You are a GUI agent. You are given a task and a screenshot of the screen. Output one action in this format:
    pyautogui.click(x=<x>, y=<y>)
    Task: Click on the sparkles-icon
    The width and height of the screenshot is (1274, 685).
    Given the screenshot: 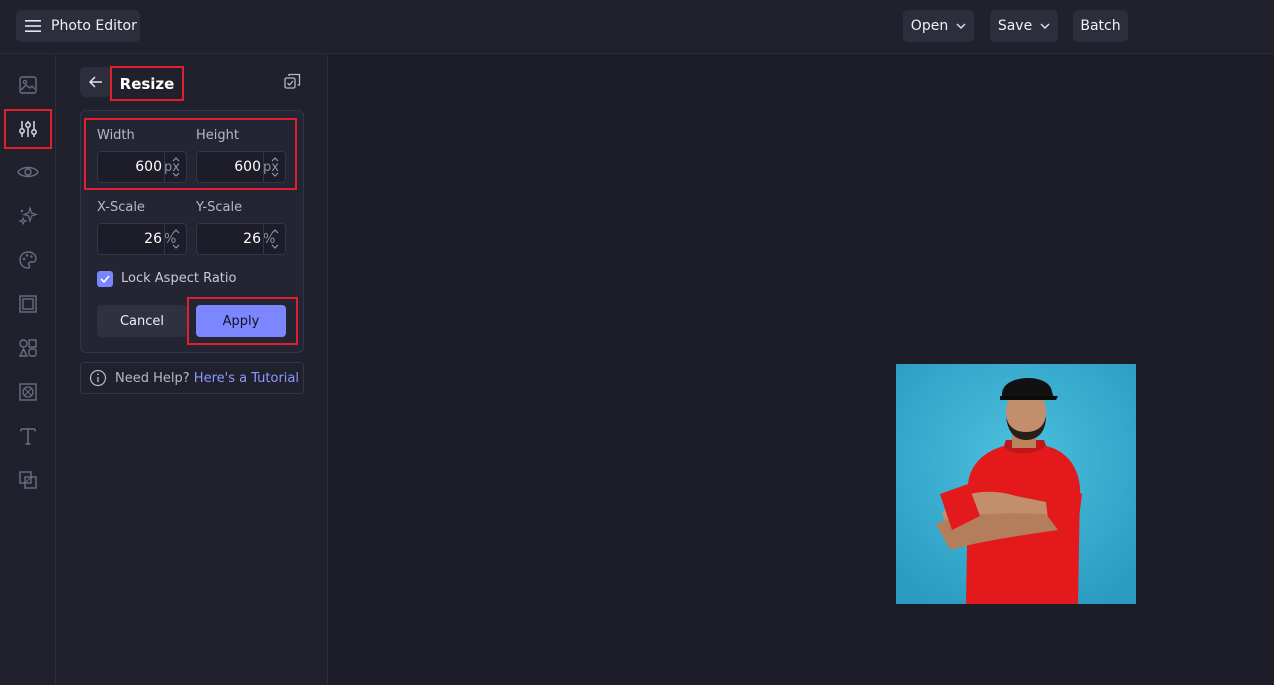 What is the action you would take?
    pyautogui.click(x=28, y=216)
    